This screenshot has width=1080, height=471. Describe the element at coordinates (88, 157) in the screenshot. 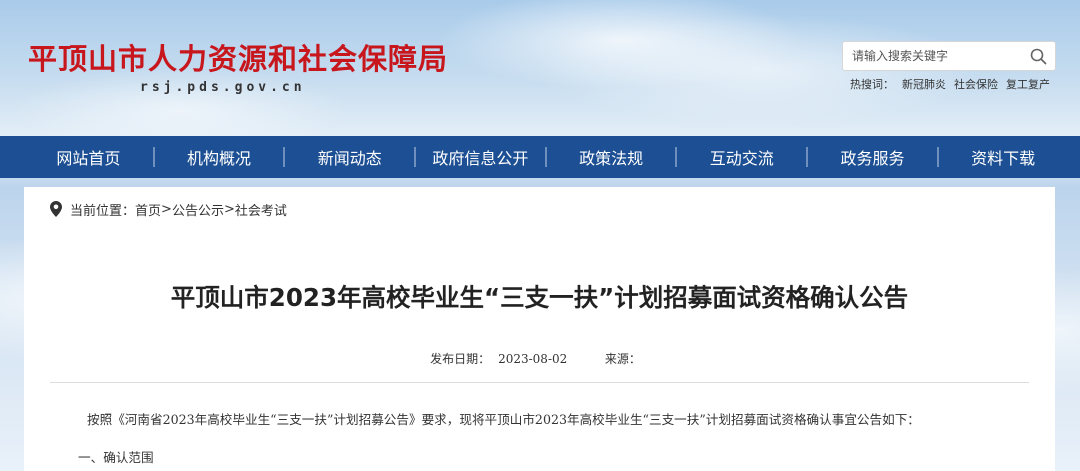

I see `nav-item-home: 网站首页` at that location.